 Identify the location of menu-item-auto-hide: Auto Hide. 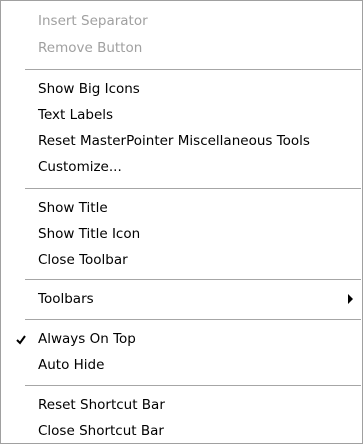
(181, 365).